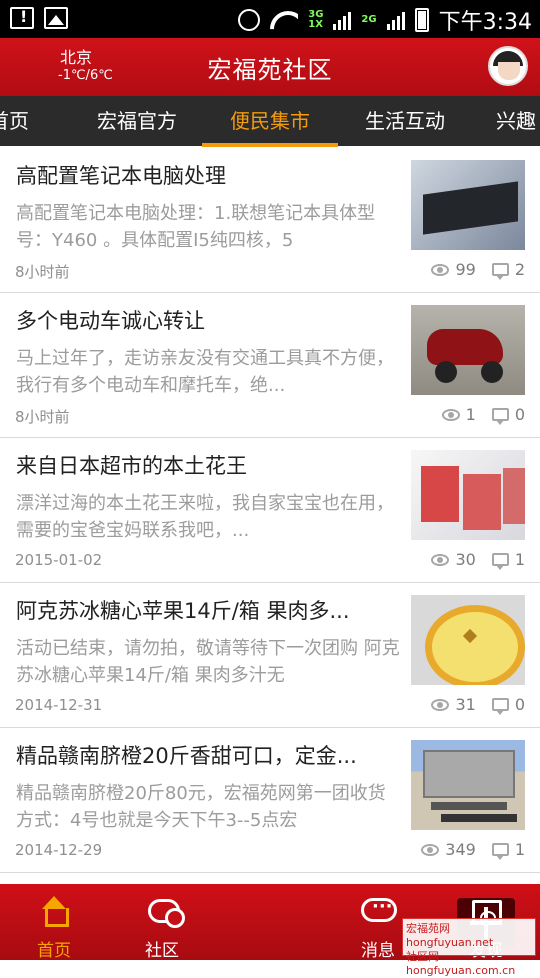 This screenshot has width=540, height=978. I want to click on category-tabs: 首页 宏福官方 便民集市 生活互动 兴趣, so click(270, 121).